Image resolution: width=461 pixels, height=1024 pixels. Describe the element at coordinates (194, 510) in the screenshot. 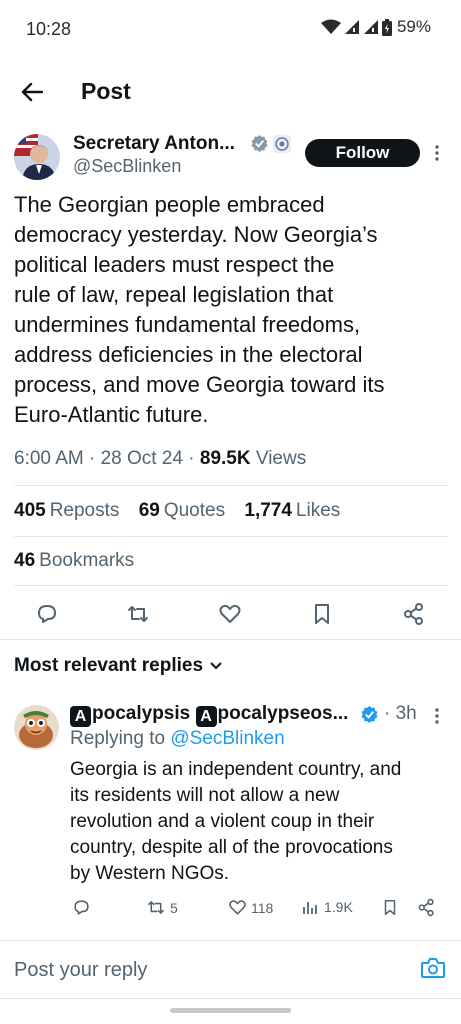

I see `quotes-label: Quotes` at that location.